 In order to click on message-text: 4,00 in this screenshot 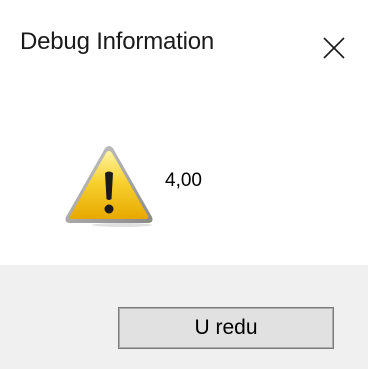, I will do `click(183, 180)`.